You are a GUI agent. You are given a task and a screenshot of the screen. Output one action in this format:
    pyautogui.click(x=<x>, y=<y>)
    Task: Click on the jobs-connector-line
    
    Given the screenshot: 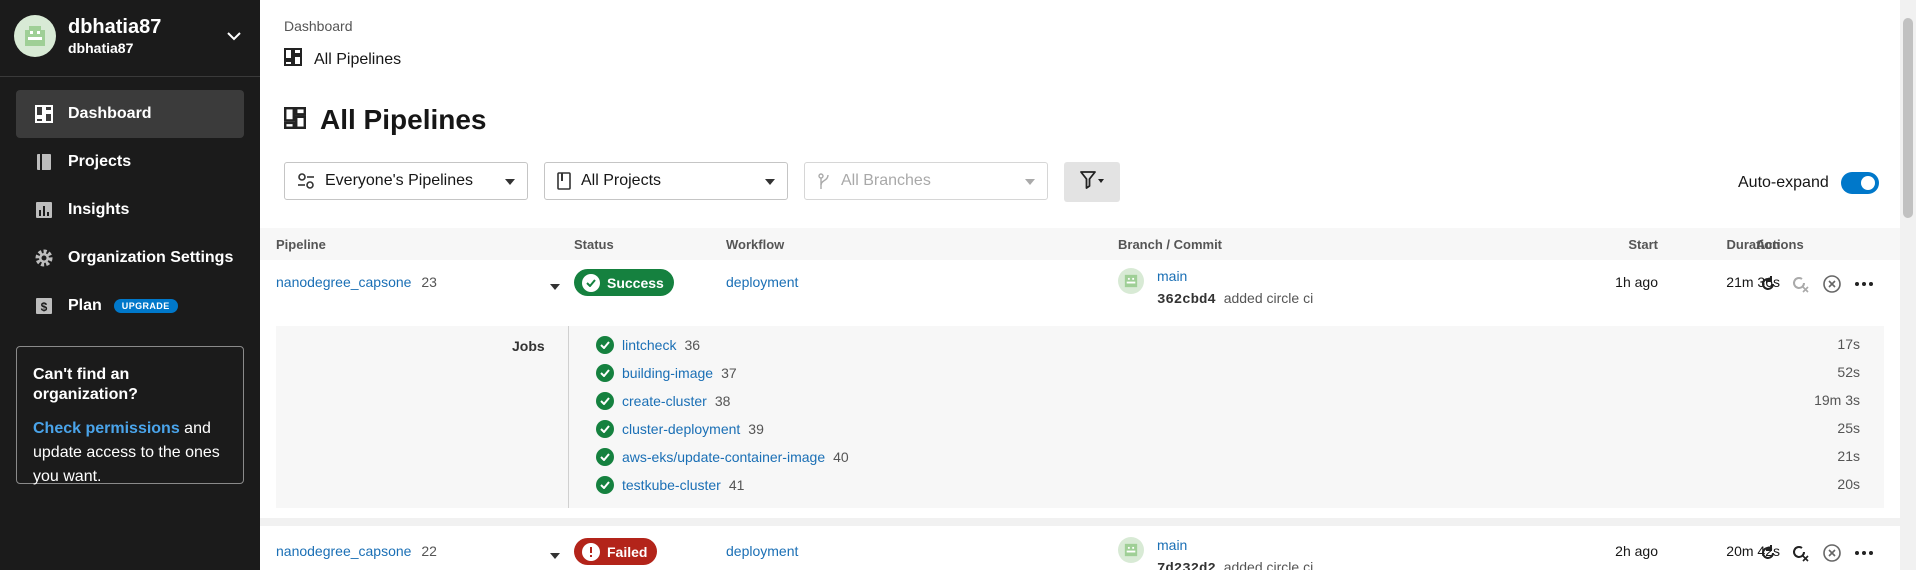 What is the action you would take?
    pyautogui.click(x=568, y=417)
    